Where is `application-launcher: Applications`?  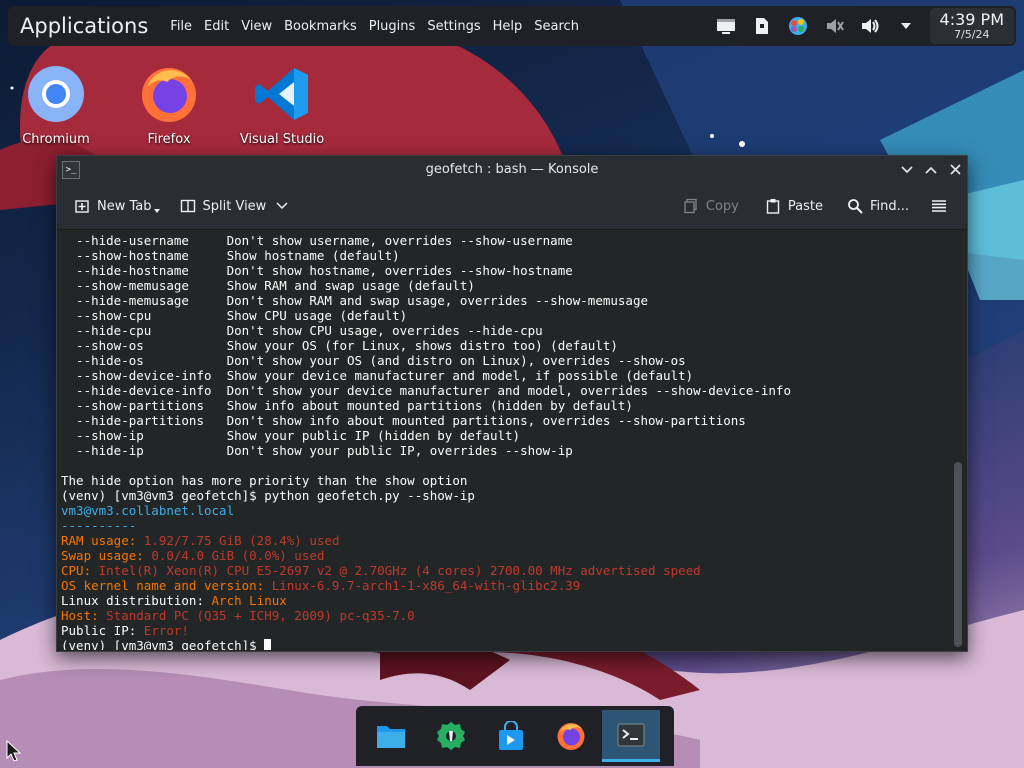 application-launcher: Applications is located at coordinates (84, 26).